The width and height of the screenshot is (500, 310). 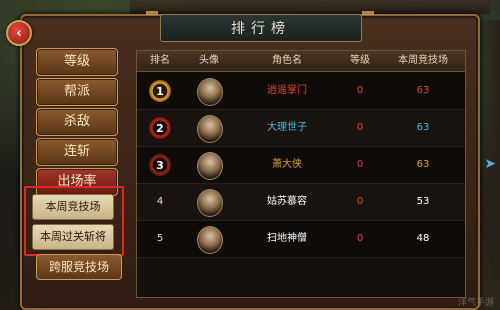 I want to click on arrow-right-icon: ➤, so click(x=490, y=164).